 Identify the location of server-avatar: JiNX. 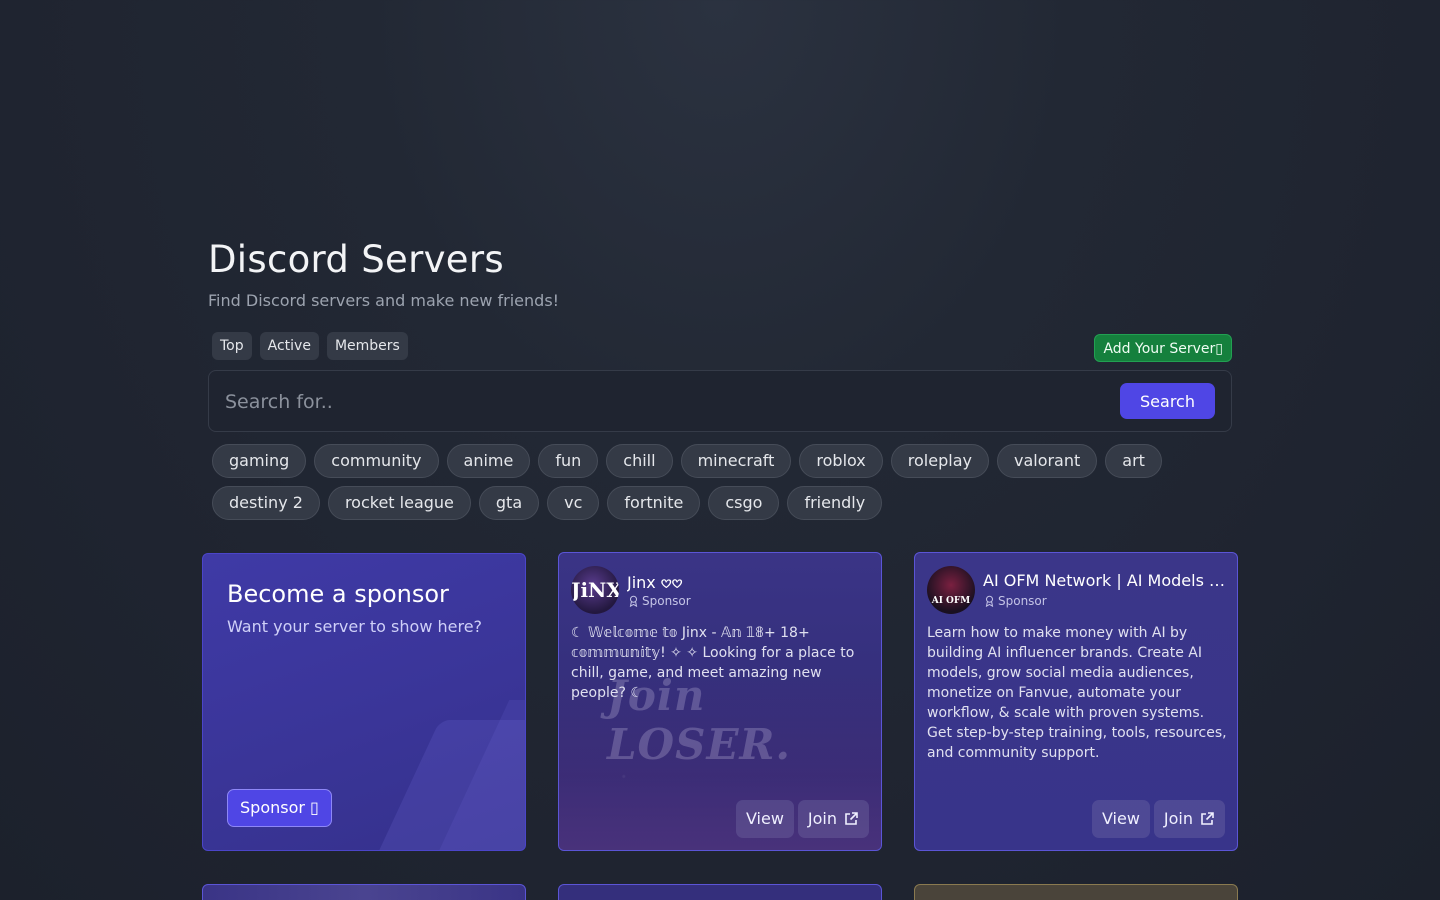
(595, 590).